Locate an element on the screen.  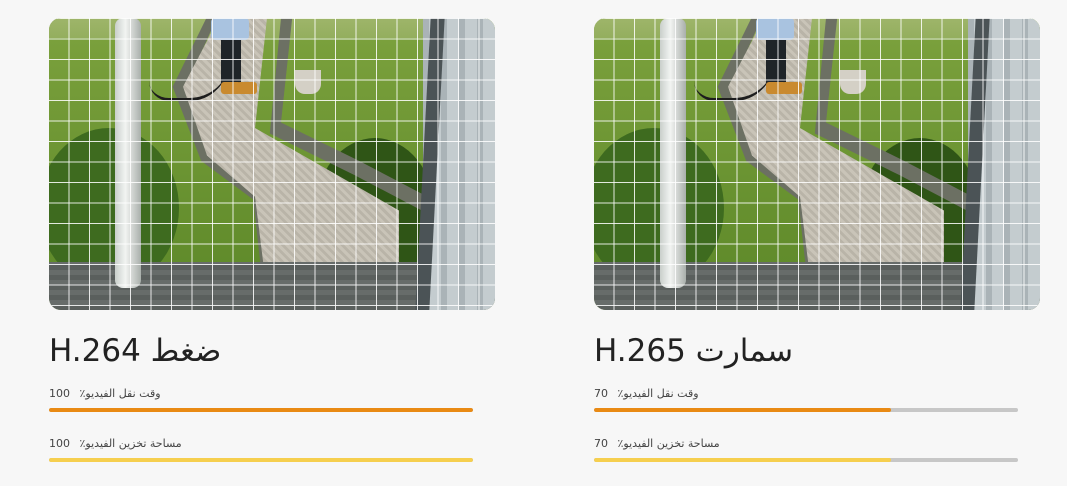
storage-space-metric: 70 ٪مساحة تخزين الفيديو is located at coordinates (806, 449).